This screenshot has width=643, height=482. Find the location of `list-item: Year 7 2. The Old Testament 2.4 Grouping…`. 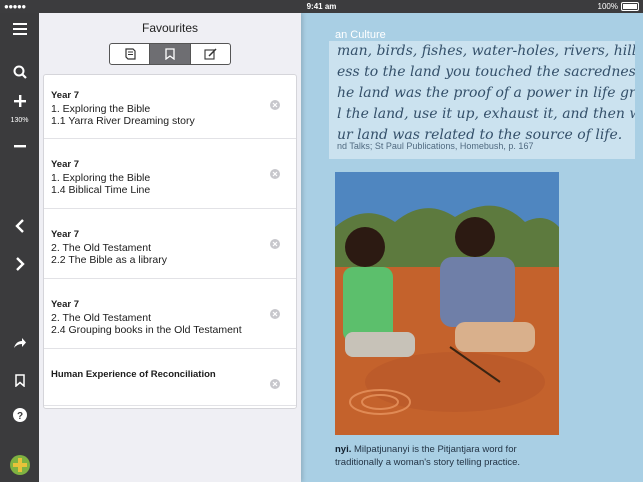

list-item: Year 7 2. The Old Testament 2.4 Grouping… is located at coordinates (170, 314).